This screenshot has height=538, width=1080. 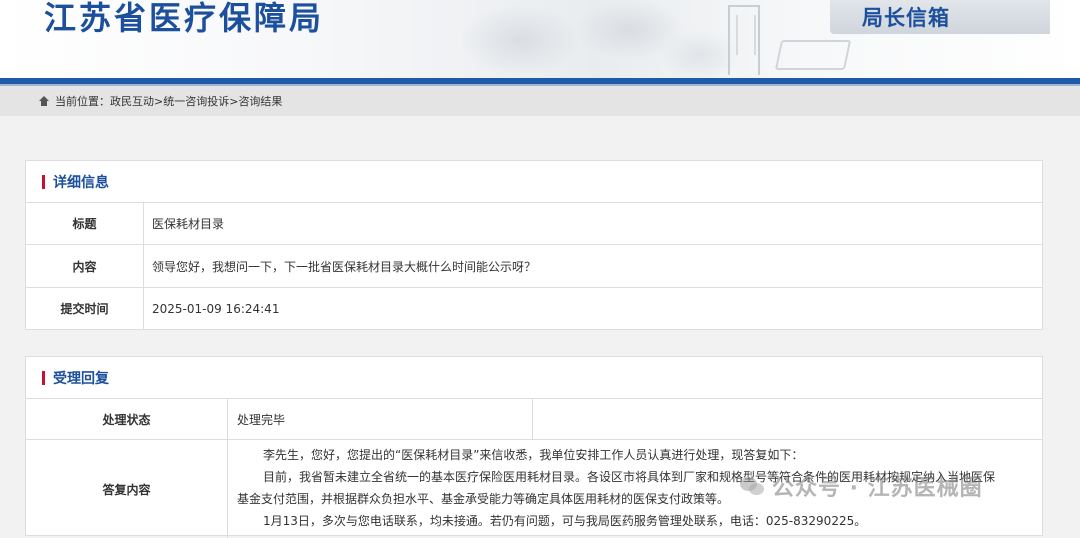 I want to click on reply-row-status: 处理状态 处理完毕, so click(x=534, y=419).